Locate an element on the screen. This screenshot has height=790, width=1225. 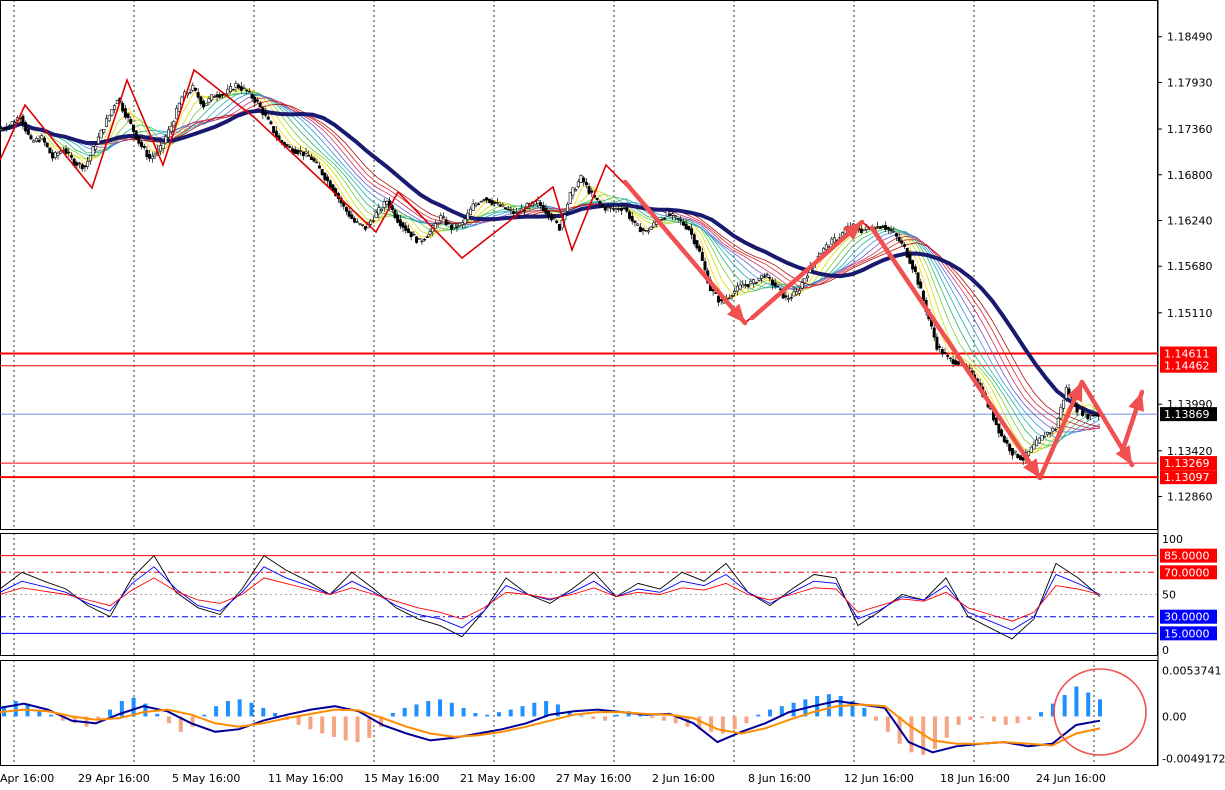
time-axis-label: 11 May 16:00 is located at coordinates (305, 778).